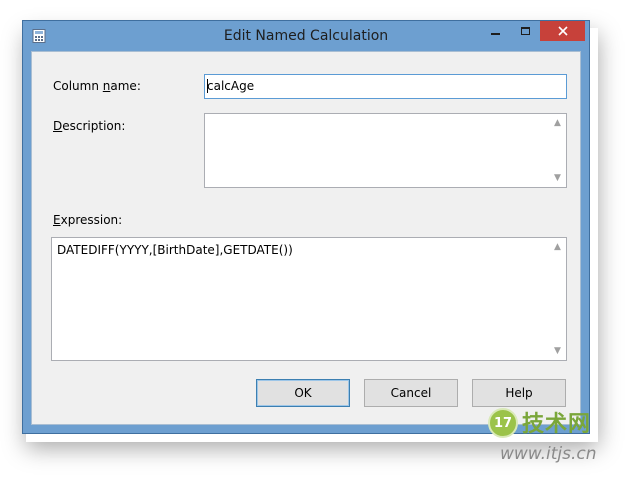 This screenshot has height=477, width=632. I want to click on watermark-badge: 17, so click(503, 423).